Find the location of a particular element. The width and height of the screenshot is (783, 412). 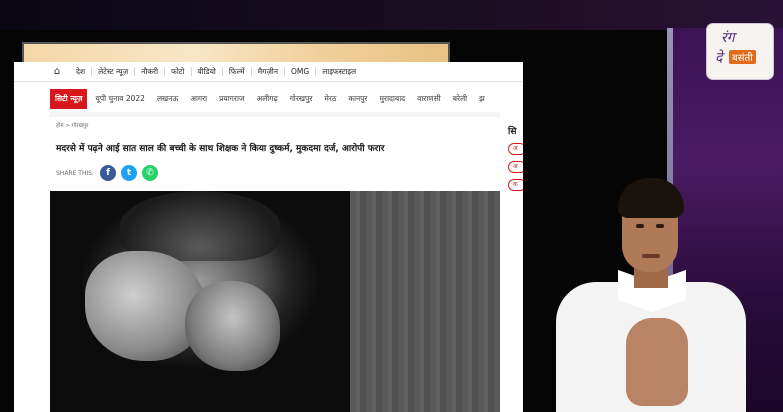

logo-text-line2: दे is located at coordinates (719, 58).